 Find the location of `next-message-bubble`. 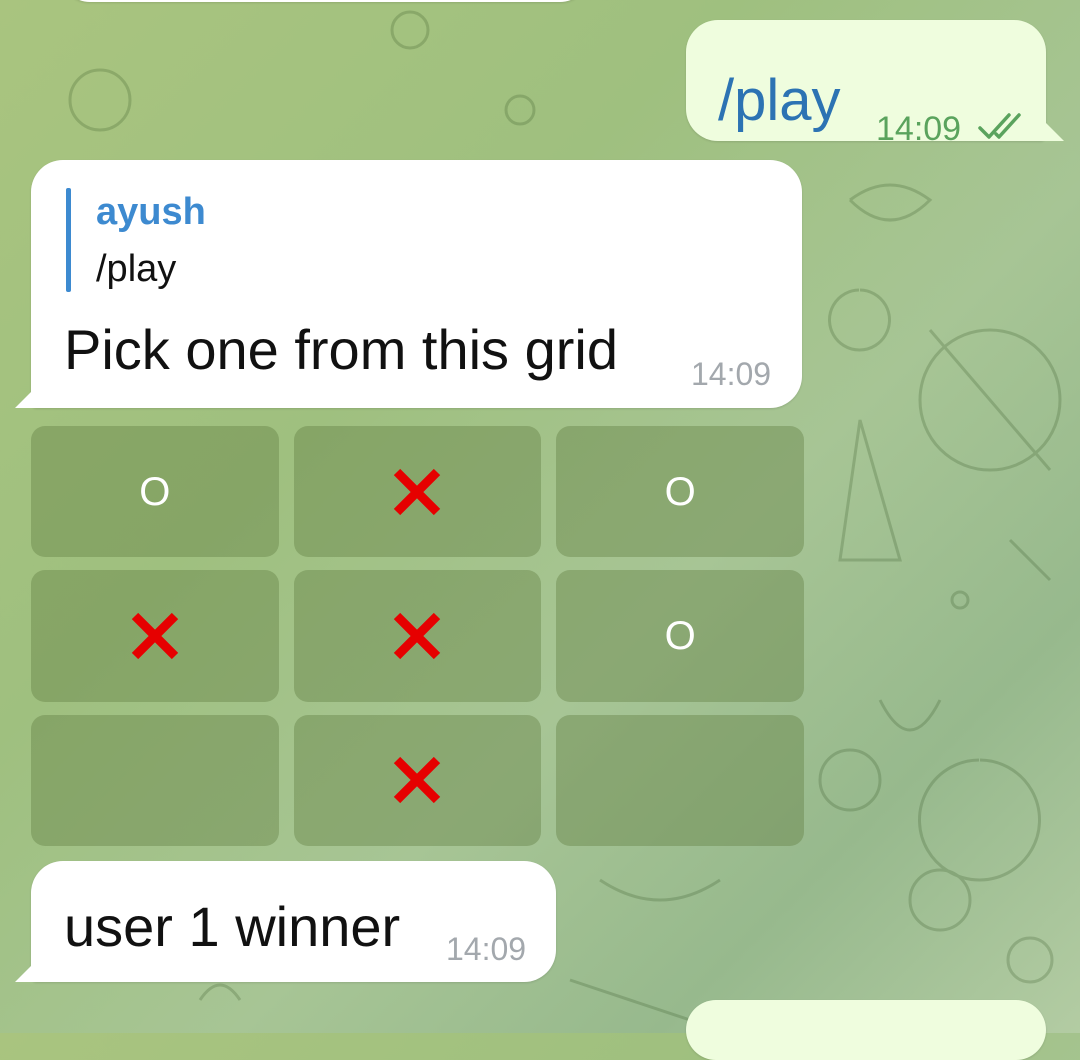

next-message-bubble is located at coordinates (866, 1030).